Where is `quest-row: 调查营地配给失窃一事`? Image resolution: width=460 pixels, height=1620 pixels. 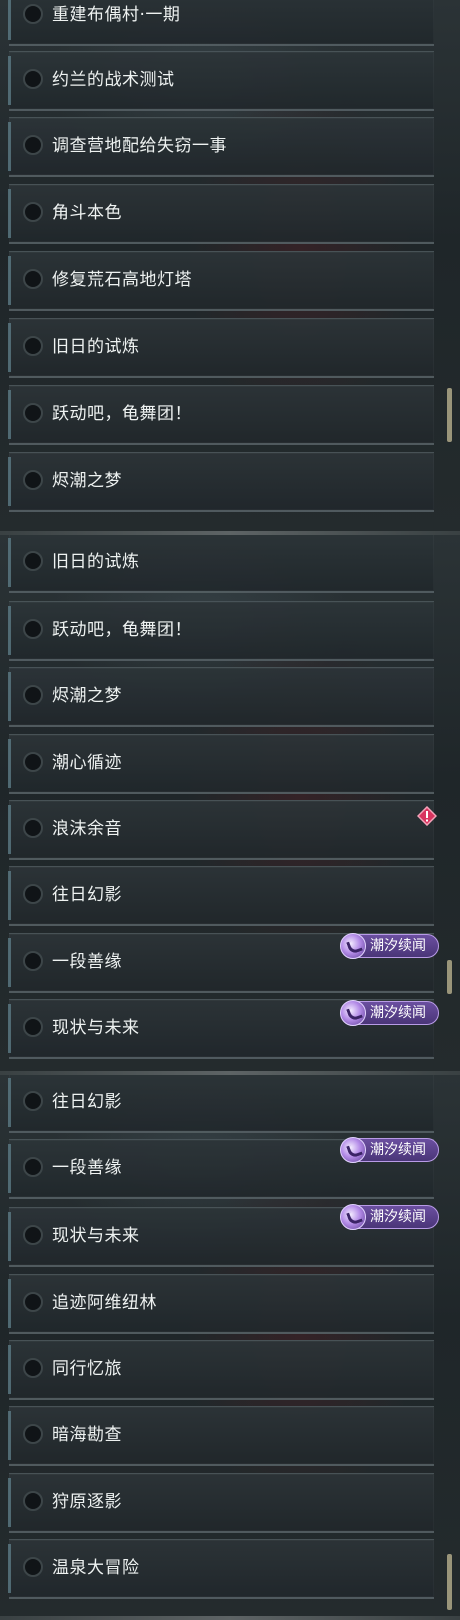
quest-row: 调查营地配给失窃一事 is located at coordinates (221, 147).